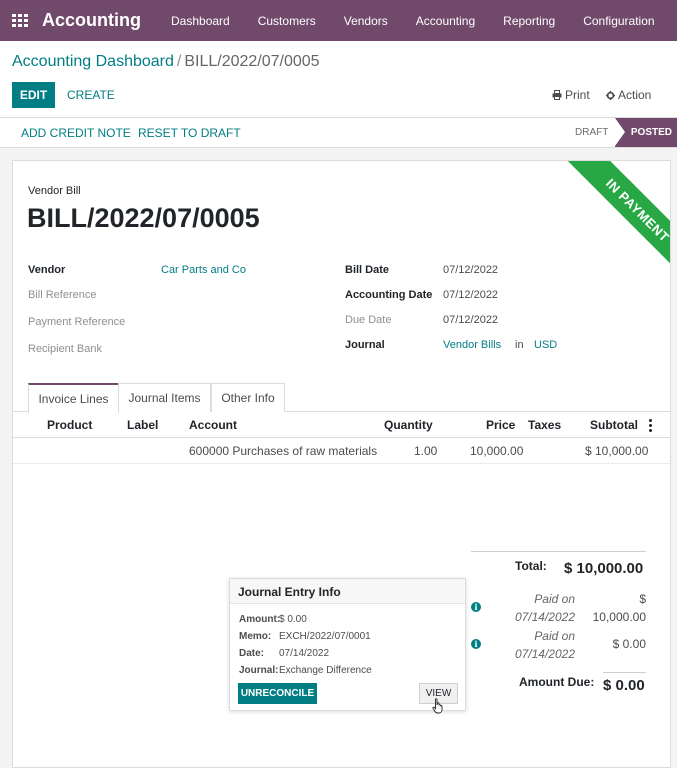 This screenshot has width=677, height=768. What do you see at coordinates (624, 672) in the screenshot?
I see `amount-due-divider` at bounding box center [624, 672].